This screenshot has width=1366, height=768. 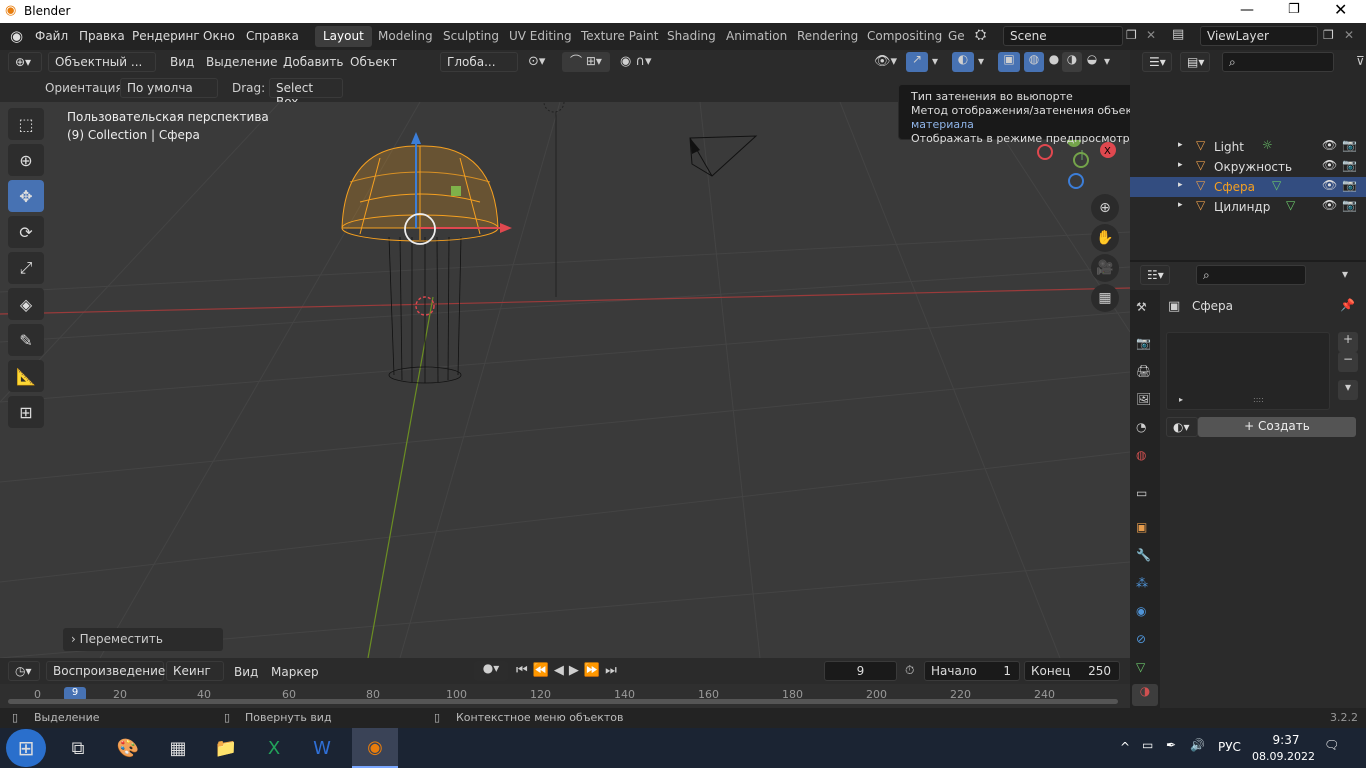 What do you see at coordinates (1131, 35) in the screenshot?
I see `scene-new-icon: ❐` at bounding box center [1131, 35].